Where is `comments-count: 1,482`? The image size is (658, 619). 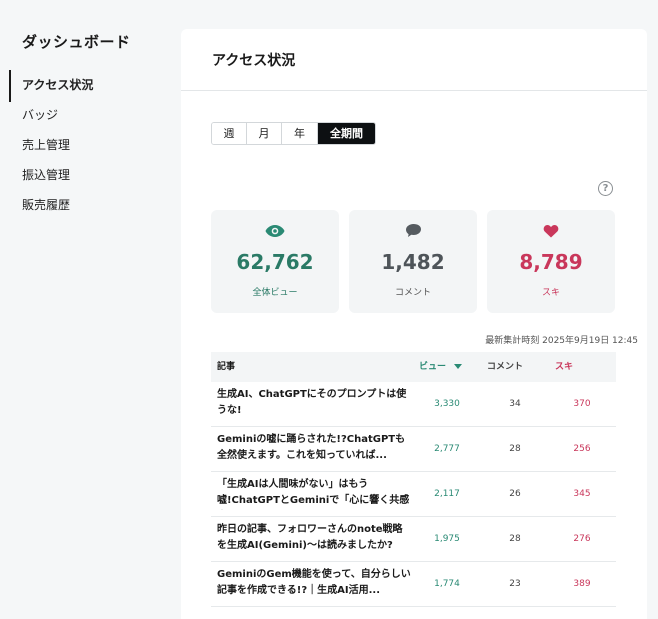 comments-count: 1,482 is located at coordinates (413, 262).